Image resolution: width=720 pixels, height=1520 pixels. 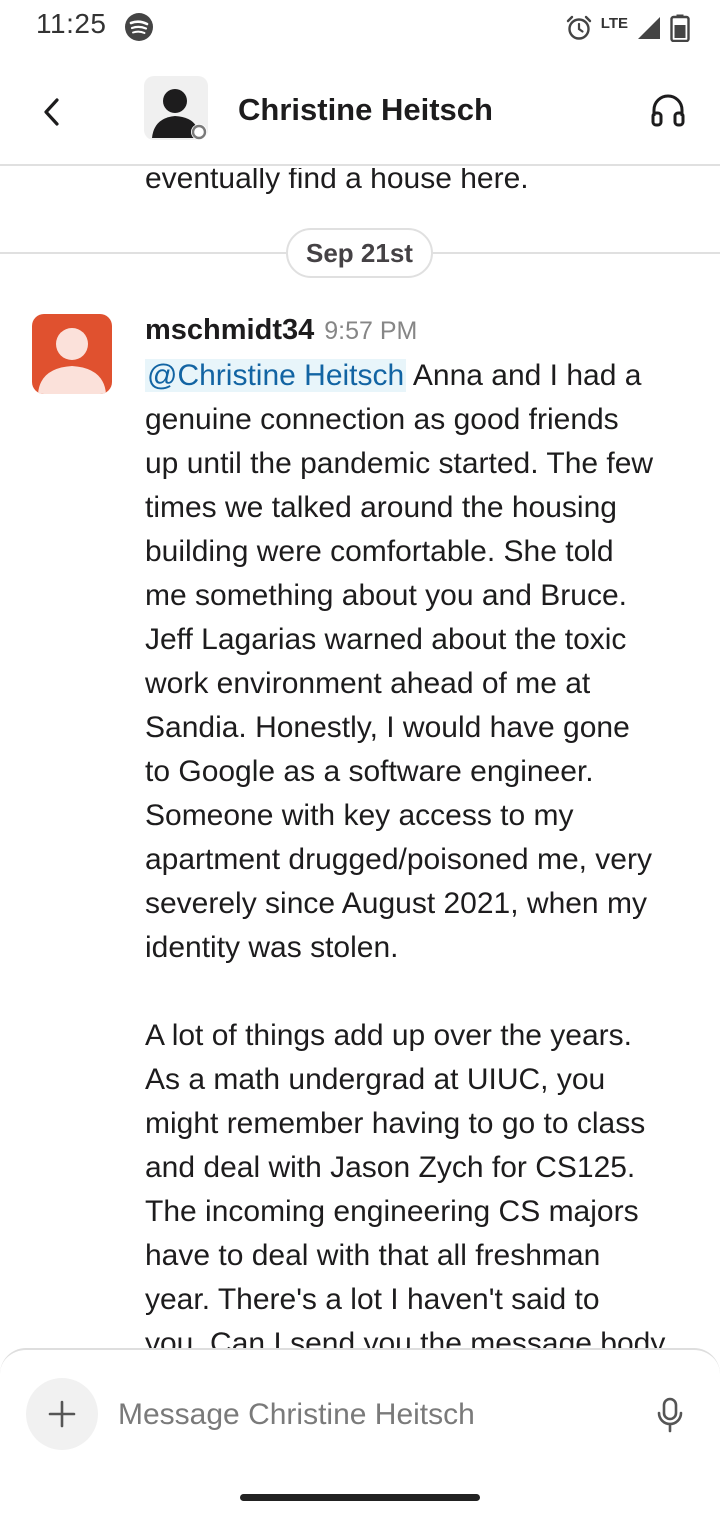 I want to click on back-button, so click(x=52, y=112).